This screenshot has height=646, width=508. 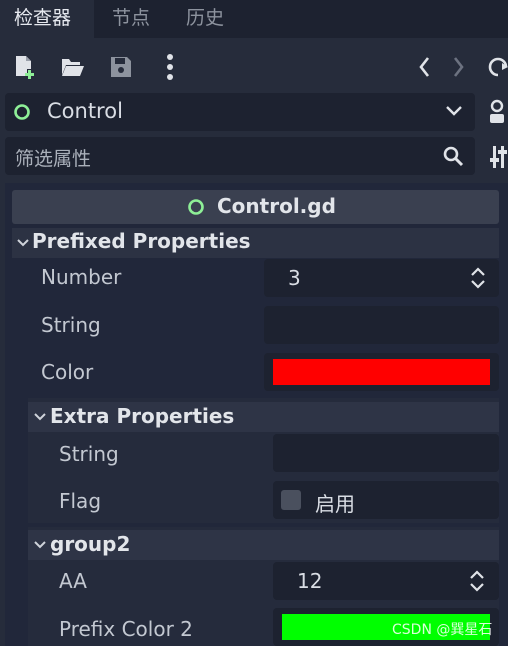 I want to click on tab-label: 检查器, so click(x=43, y=18).